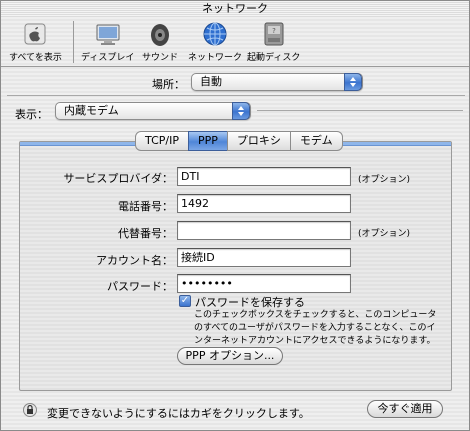 The height and width of the screenshot is (431, 470). I want to click on disk-icon: ?, so click(274, 34).